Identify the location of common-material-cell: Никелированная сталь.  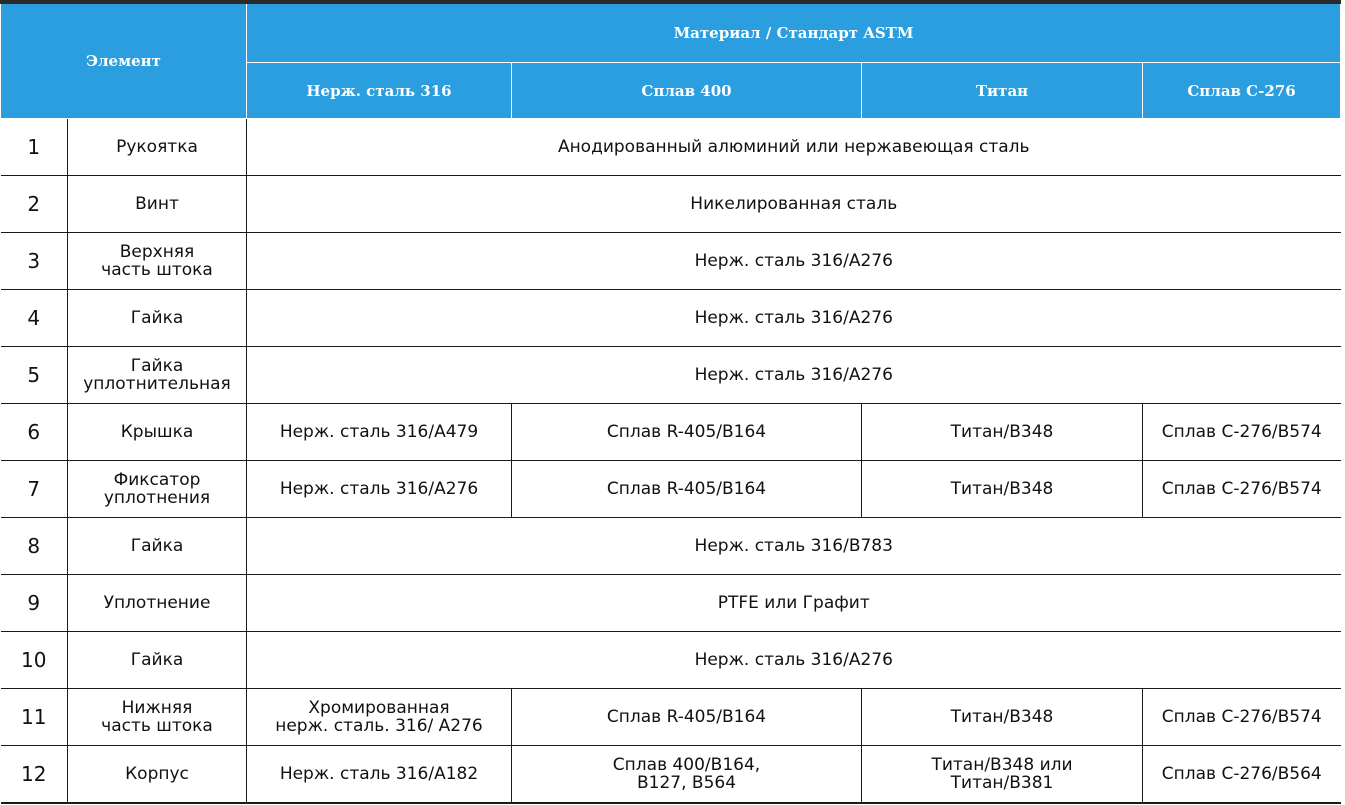
(793, 204).